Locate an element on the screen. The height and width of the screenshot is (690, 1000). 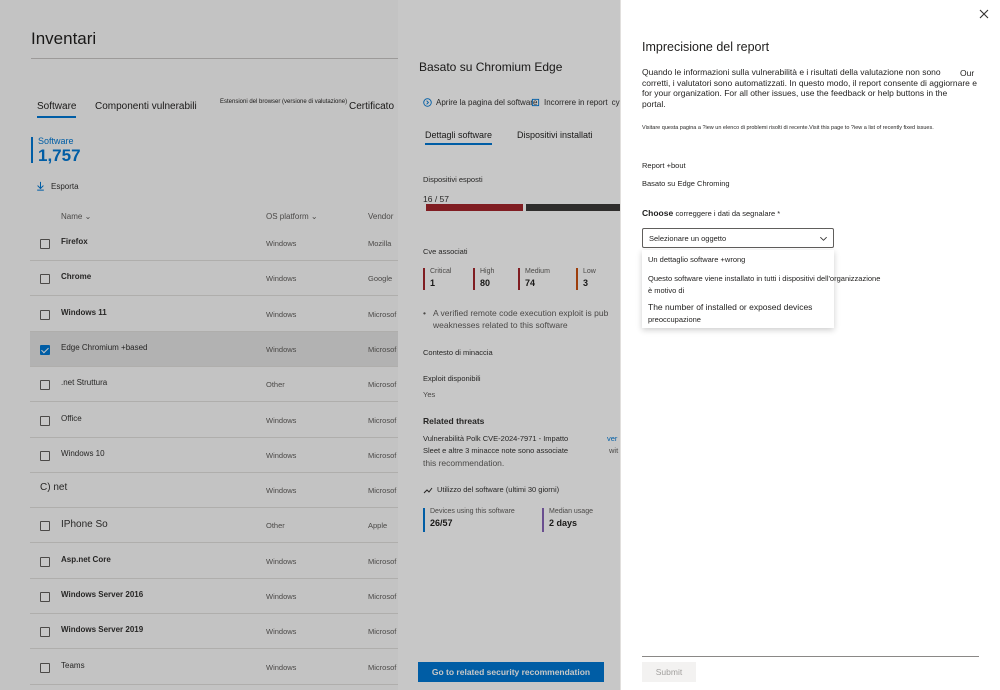
table-row: IPhone So Other Apple is located at coordinates (215, 526).